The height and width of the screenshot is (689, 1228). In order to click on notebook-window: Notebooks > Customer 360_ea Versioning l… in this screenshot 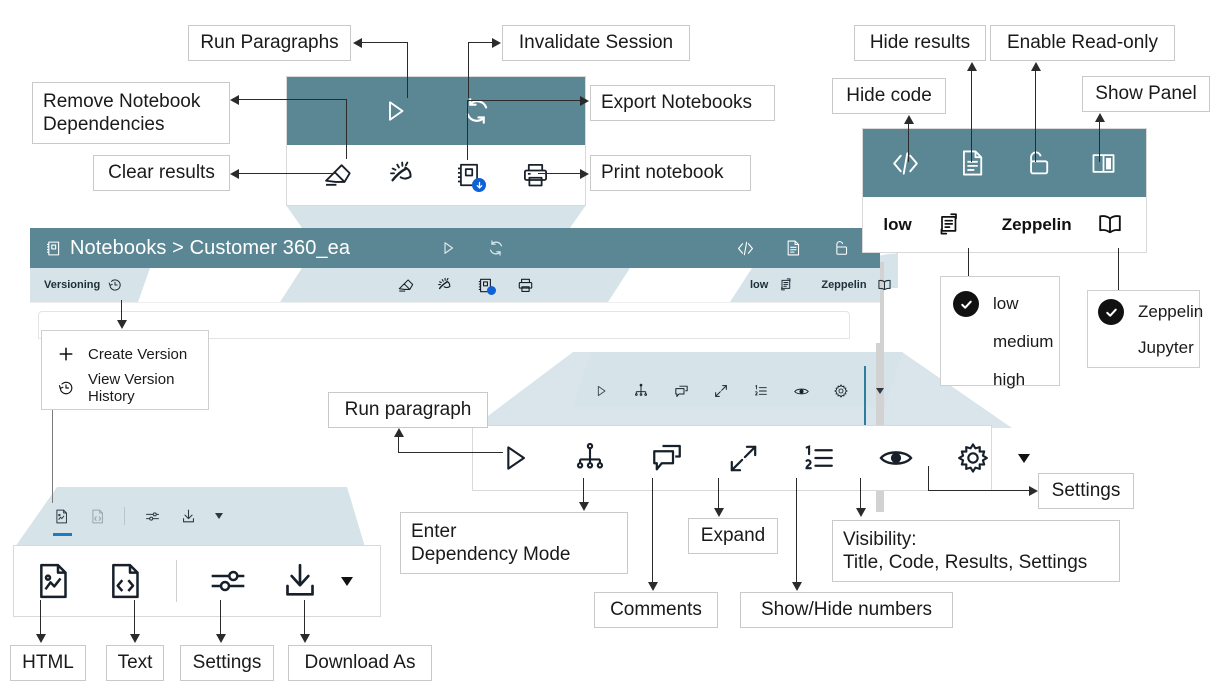, I will do `click(463, 285)`.